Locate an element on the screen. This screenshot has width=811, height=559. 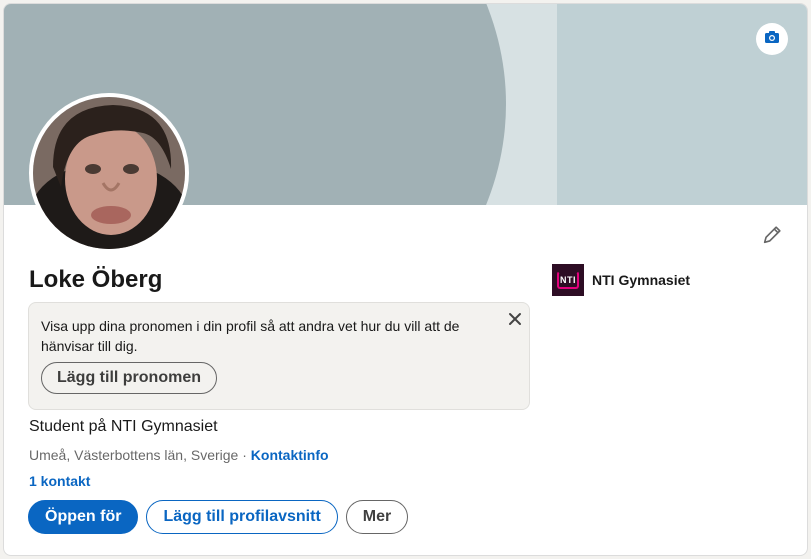
profile-photo-image is located at coordinates (109, 173).